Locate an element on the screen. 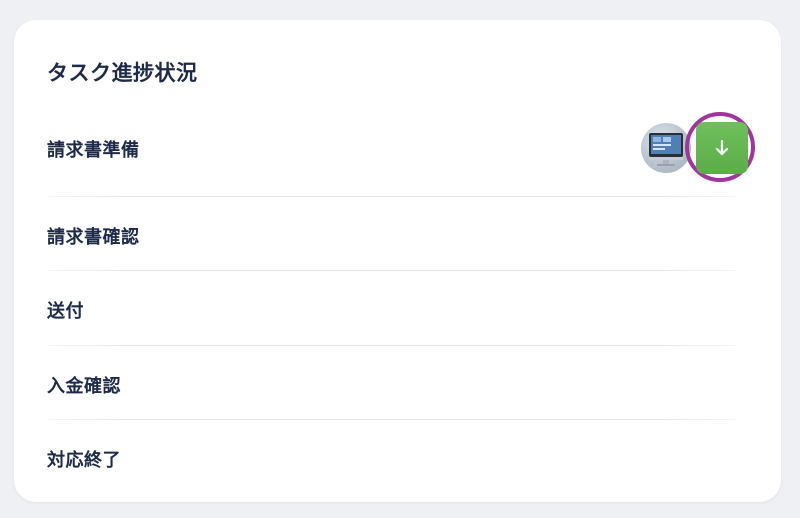  task-row-payment-check: 入金確認 is located at coordinates (84, 386).